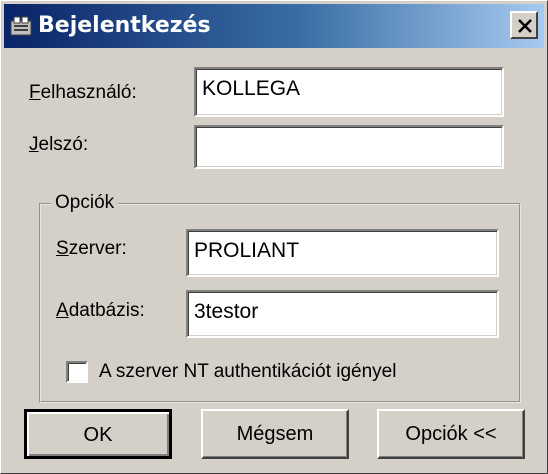  What do you see at coordinates (59, 144) in the screenshot?
I see `password-label: Jelszó:` at bounding box center [59, 144].